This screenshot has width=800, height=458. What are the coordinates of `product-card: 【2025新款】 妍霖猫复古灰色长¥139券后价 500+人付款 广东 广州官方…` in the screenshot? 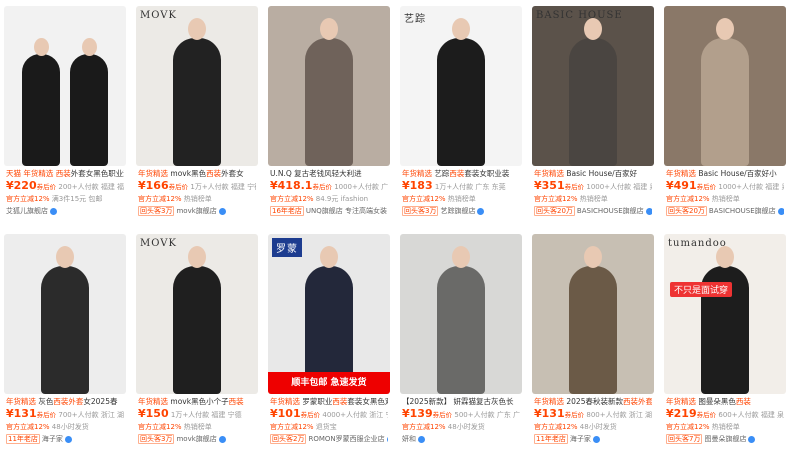 It's located at (461, 346).